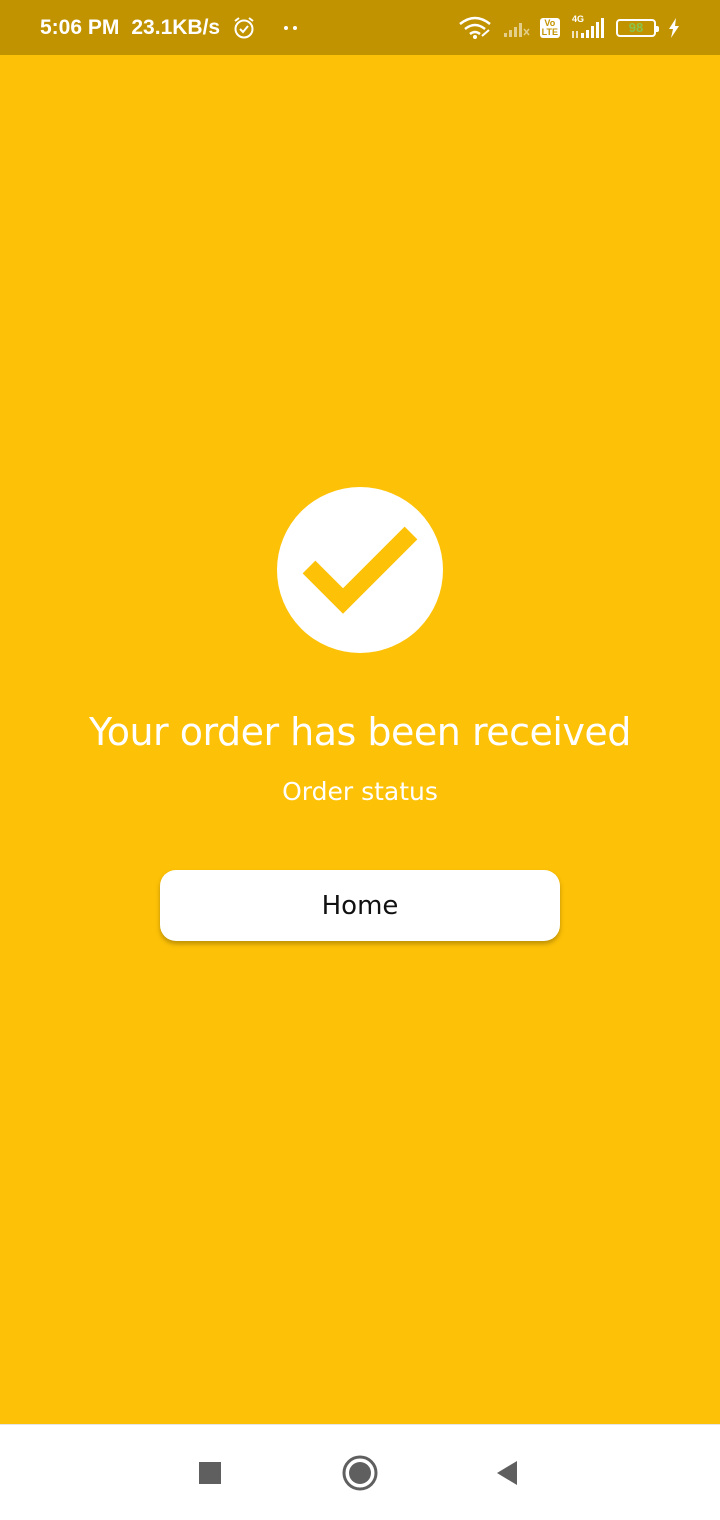 The width and height of the screenshot is (720, 1520). Describe the element at coordinates (569, 26) in the screenshot. I see `status-right: Vo LTE 4G 98` at that location.